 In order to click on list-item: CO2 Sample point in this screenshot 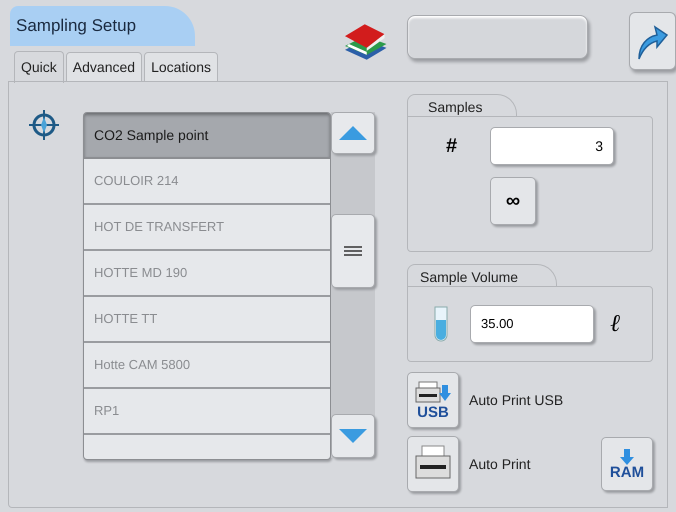, I will do `click(207, 136)`.